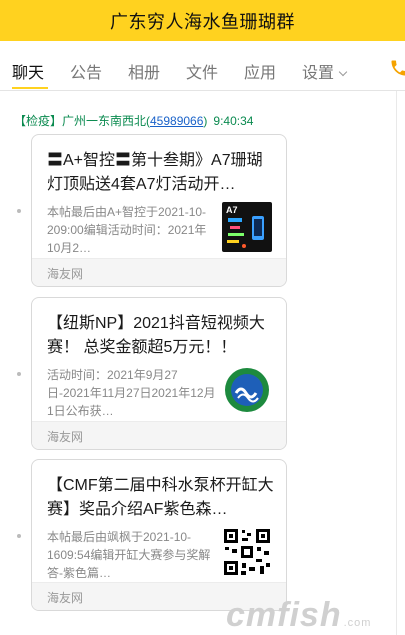 The image size is (405, 635). Describe the element at coordinates (284, 615) in the screenshot. I see `watermark-text: cmfish` at that location.